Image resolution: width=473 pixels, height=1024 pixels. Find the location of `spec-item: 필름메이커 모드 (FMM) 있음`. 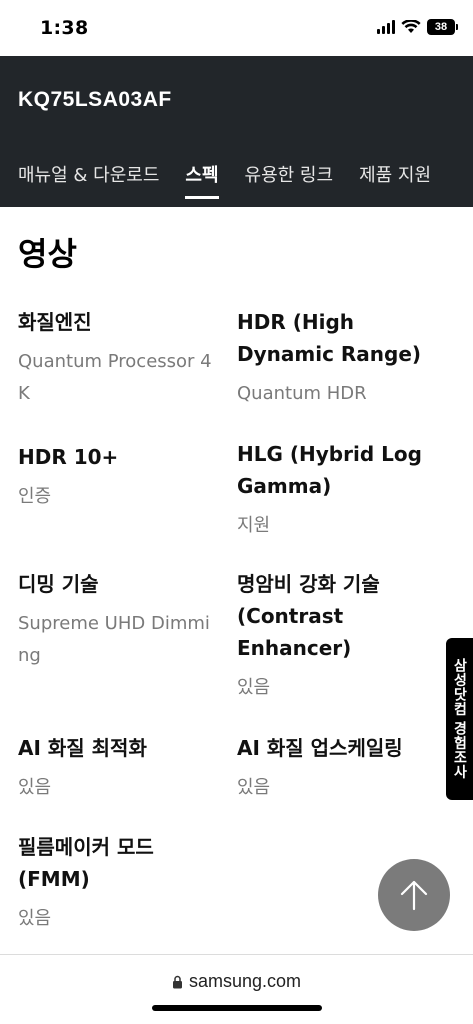

spec-item: 필름메이커 모드 (FMM) 있음 is located at coordinates (103, 883).